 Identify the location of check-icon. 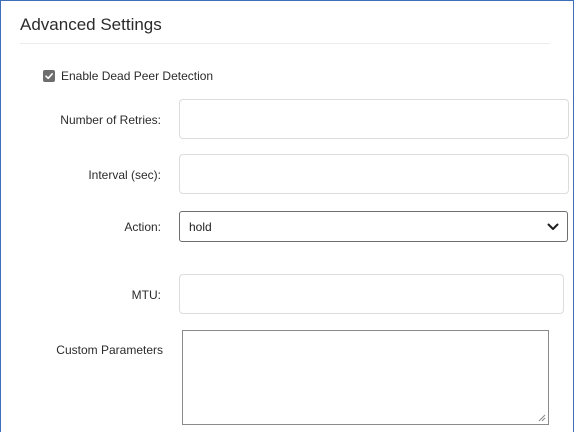
(49, 76).